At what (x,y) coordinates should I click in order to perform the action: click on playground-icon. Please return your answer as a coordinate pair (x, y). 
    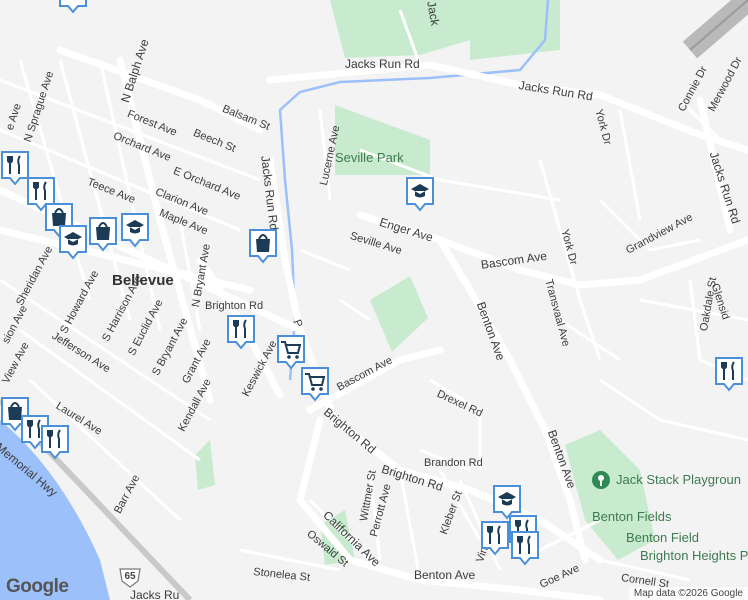
    Looking at the image, I should click on (601, 480).